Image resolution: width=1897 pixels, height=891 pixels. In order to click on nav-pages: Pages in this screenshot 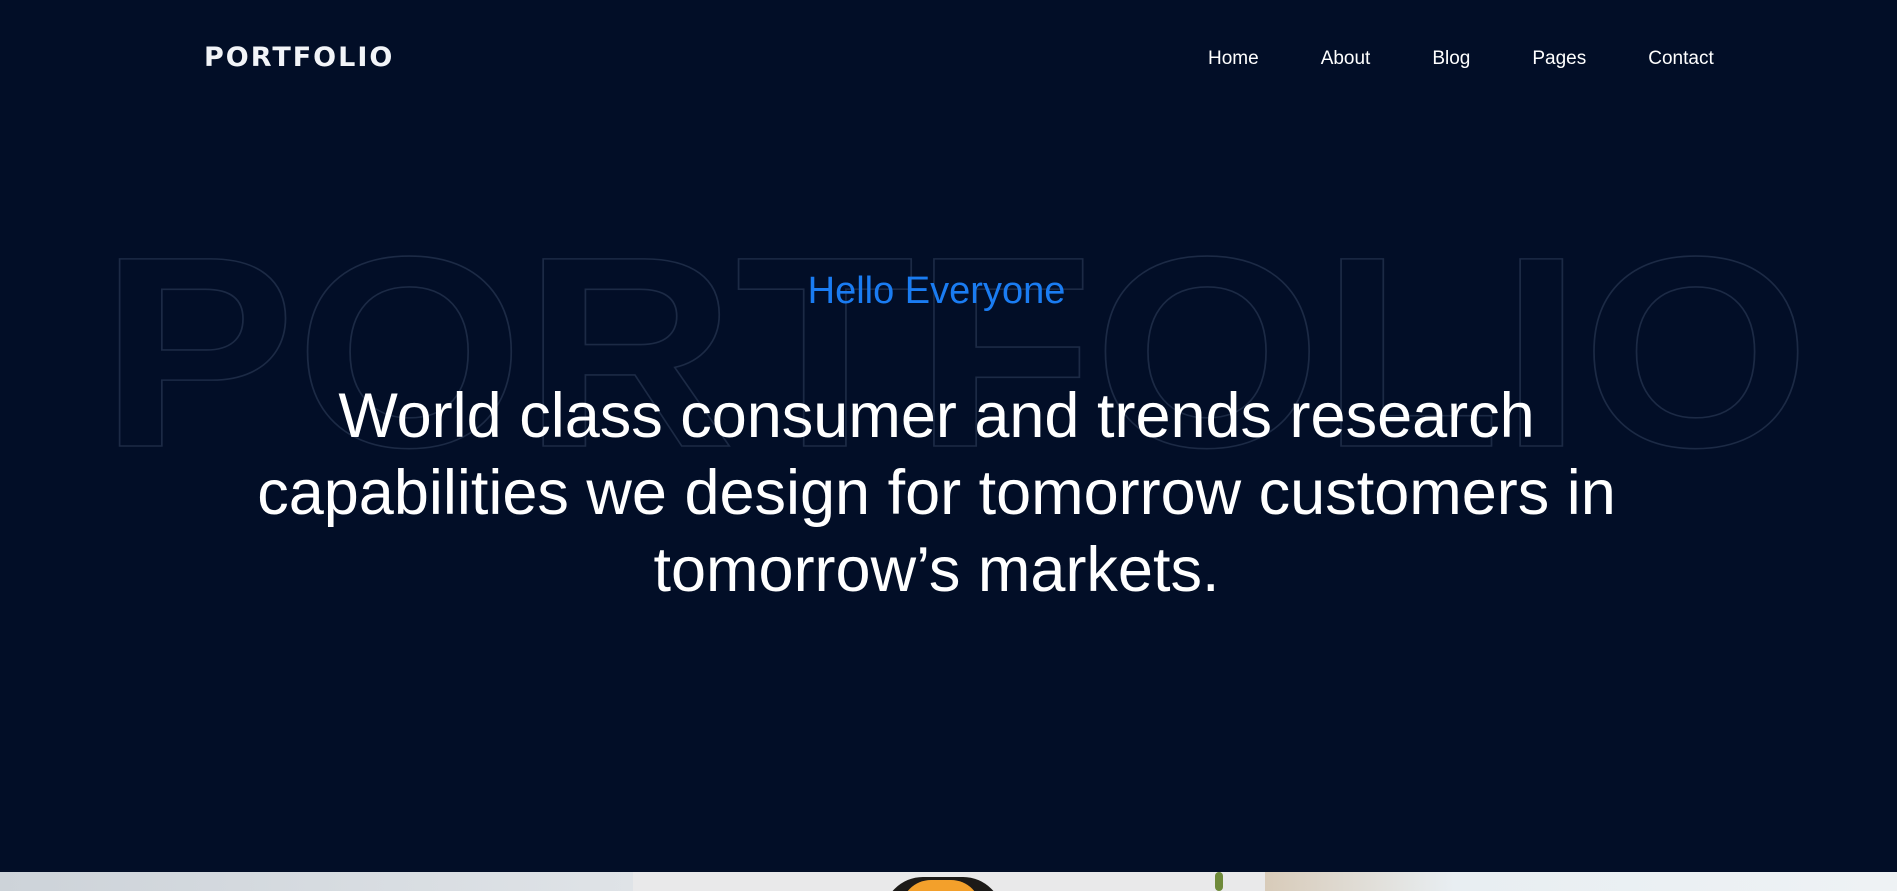, I will do `click(1559, 59)`.